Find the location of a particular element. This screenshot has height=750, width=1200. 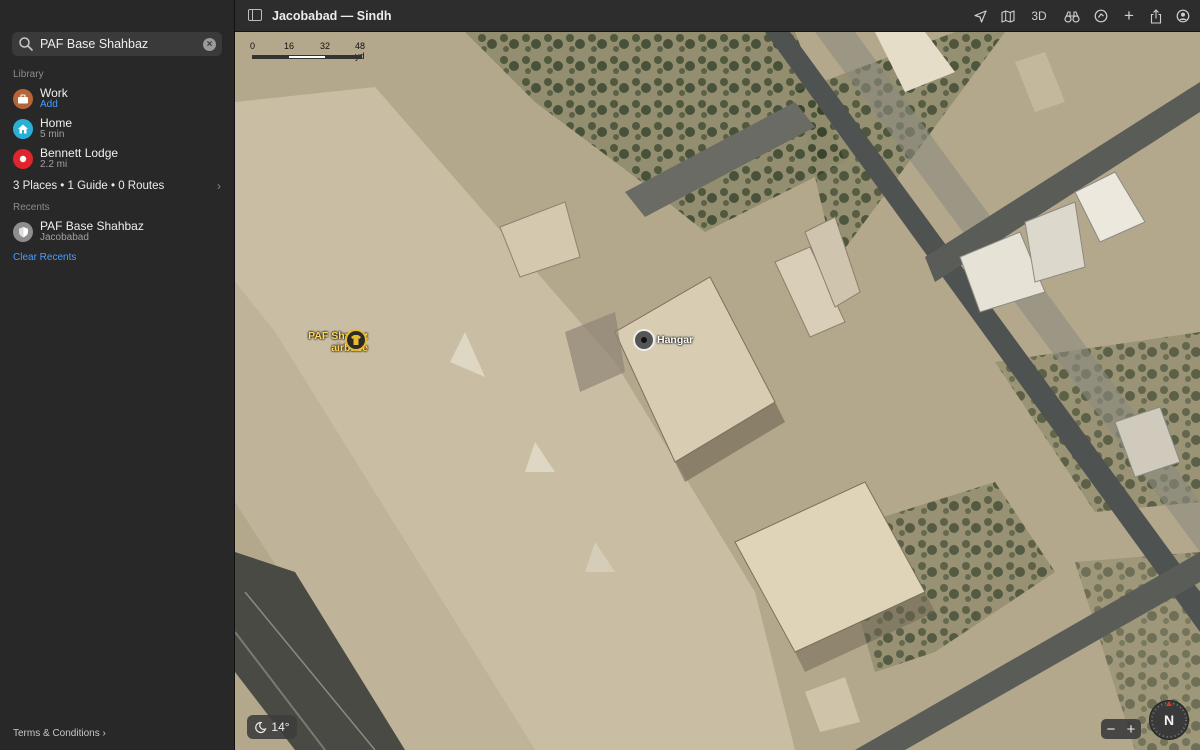

library-heading: Library is located at coordinates (28, 74).